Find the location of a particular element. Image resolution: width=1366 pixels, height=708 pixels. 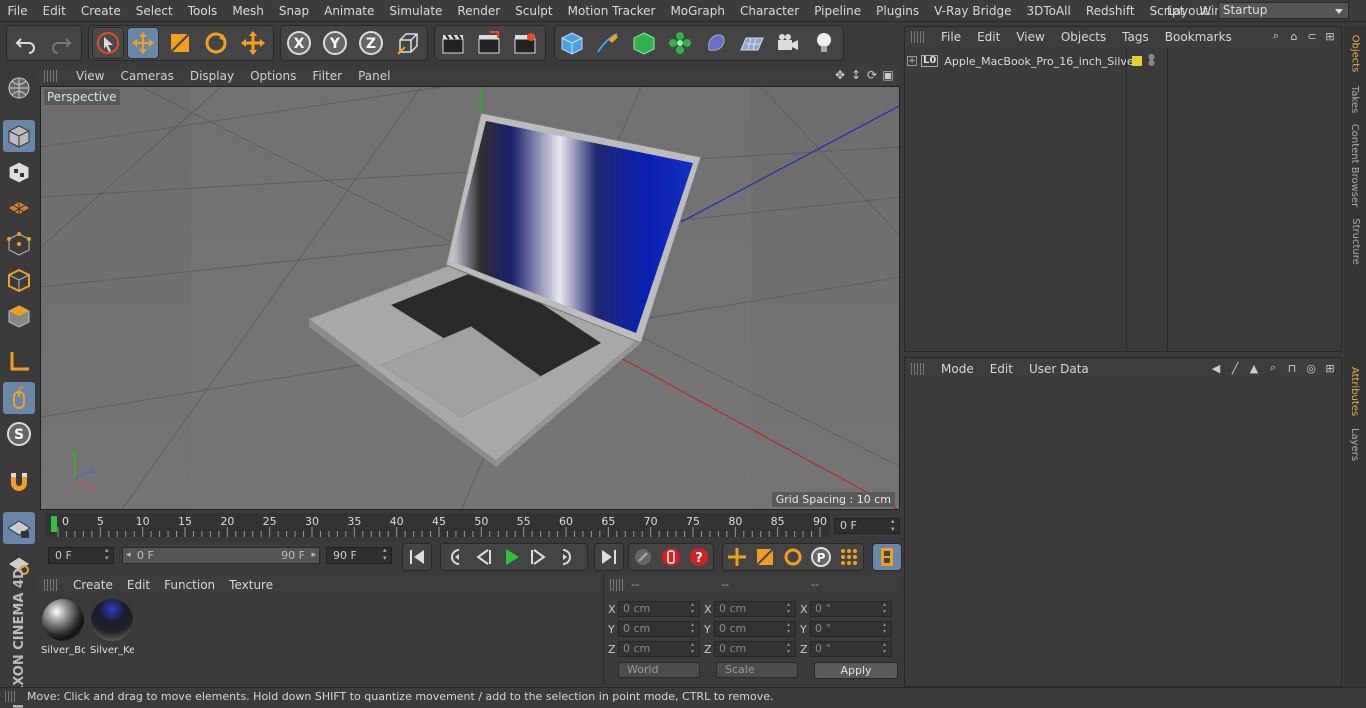

size-z-field: 0 cm is located at coordinates (755, 649).